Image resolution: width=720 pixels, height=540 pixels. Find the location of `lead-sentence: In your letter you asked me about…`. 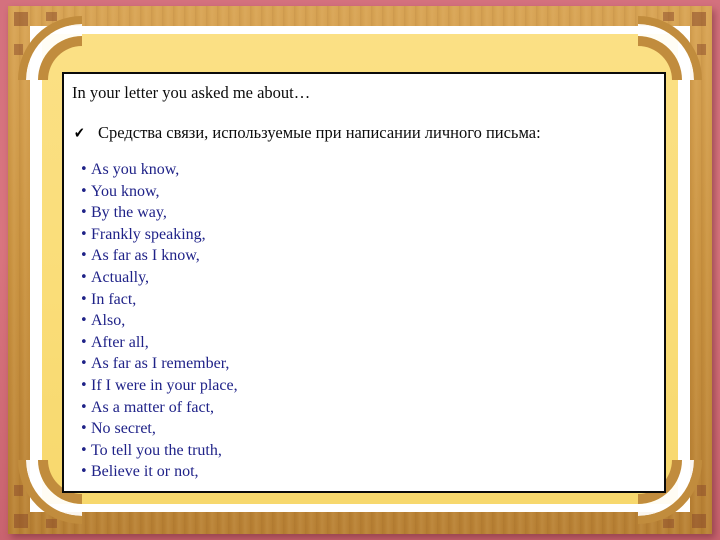

lead-sentence: In your letter you asked me about… is located at coordinates (191, 92).